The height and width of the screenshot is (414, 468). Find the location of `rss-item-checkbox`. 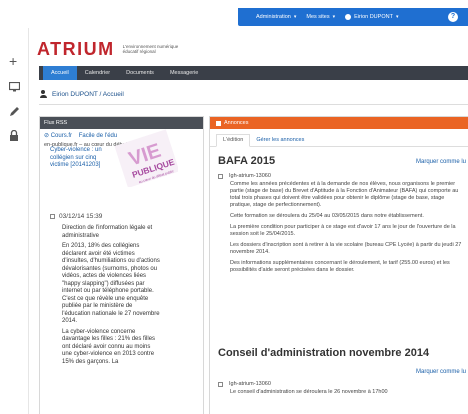

rss-item-checkbox is located at coordinates (52, 216).